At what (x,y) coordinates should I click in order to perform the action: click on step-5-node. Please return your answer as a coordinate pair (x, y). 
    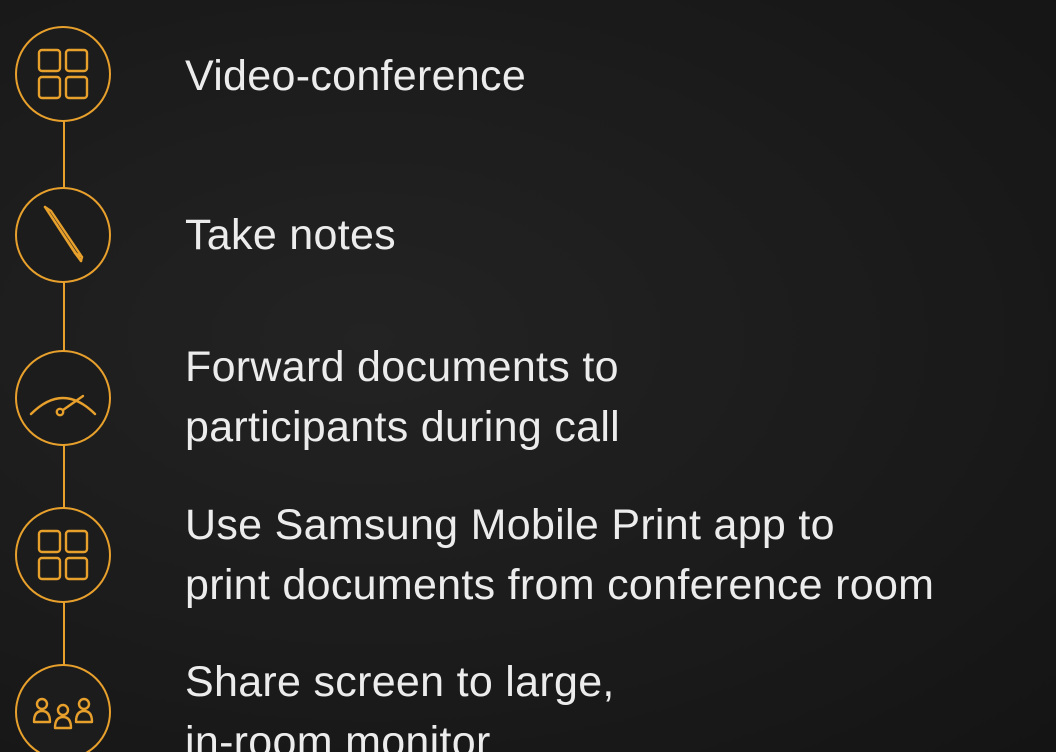
    Looking at the image, I should click on (63, 708).